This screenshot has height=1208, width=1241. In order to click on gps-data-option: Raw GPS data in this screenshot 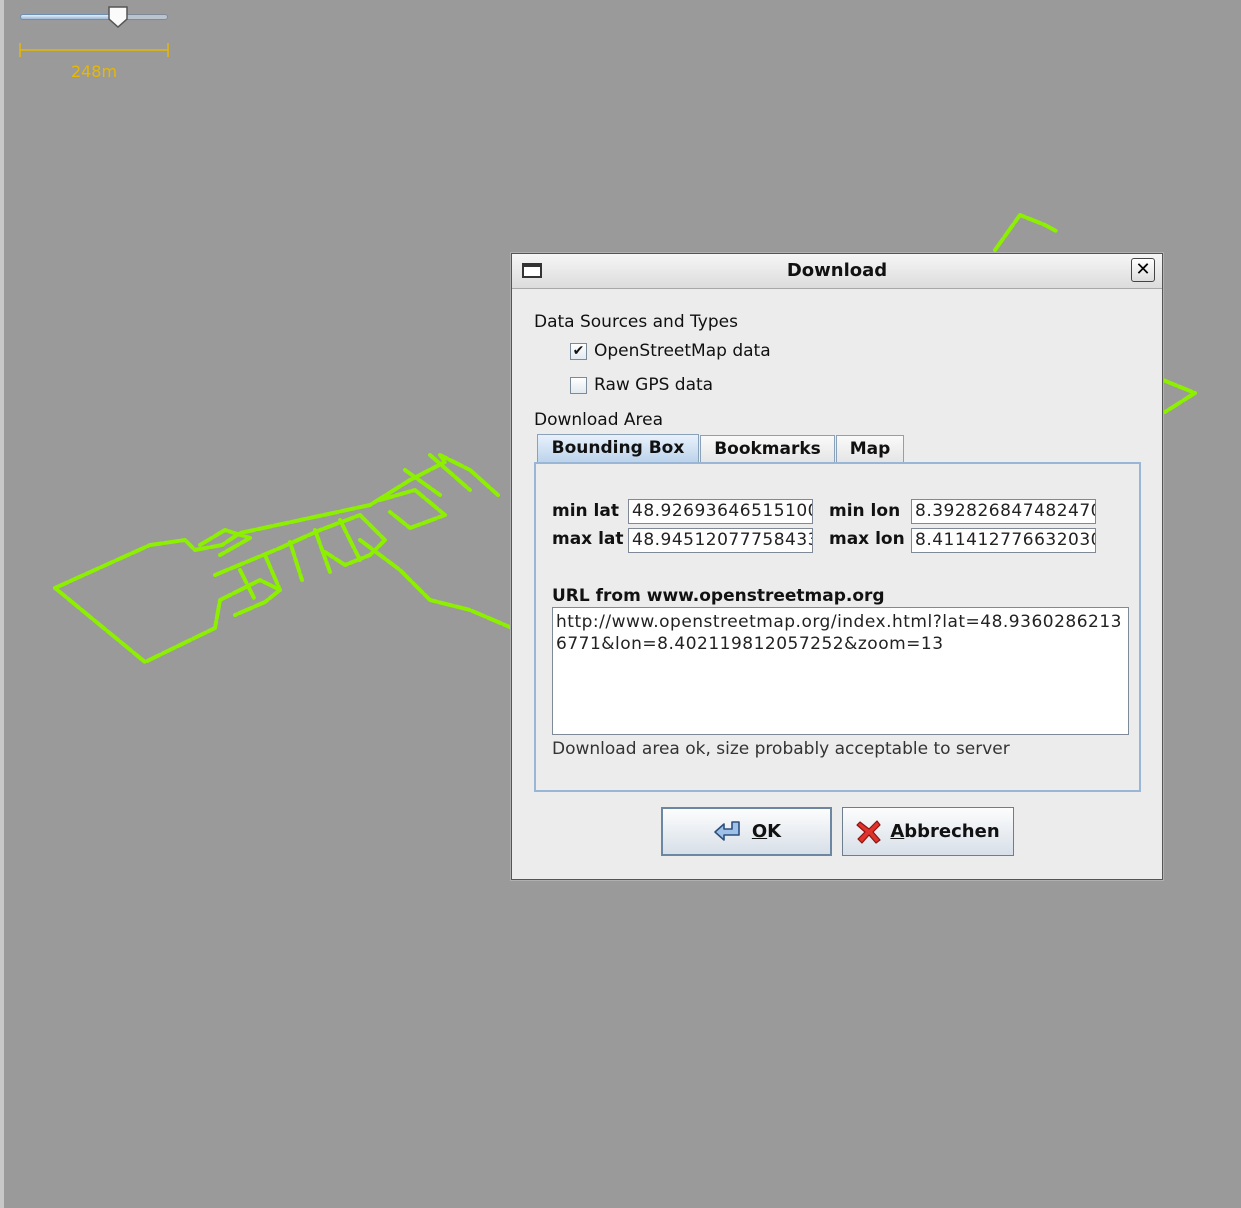, I will do `click(641, 385)`.